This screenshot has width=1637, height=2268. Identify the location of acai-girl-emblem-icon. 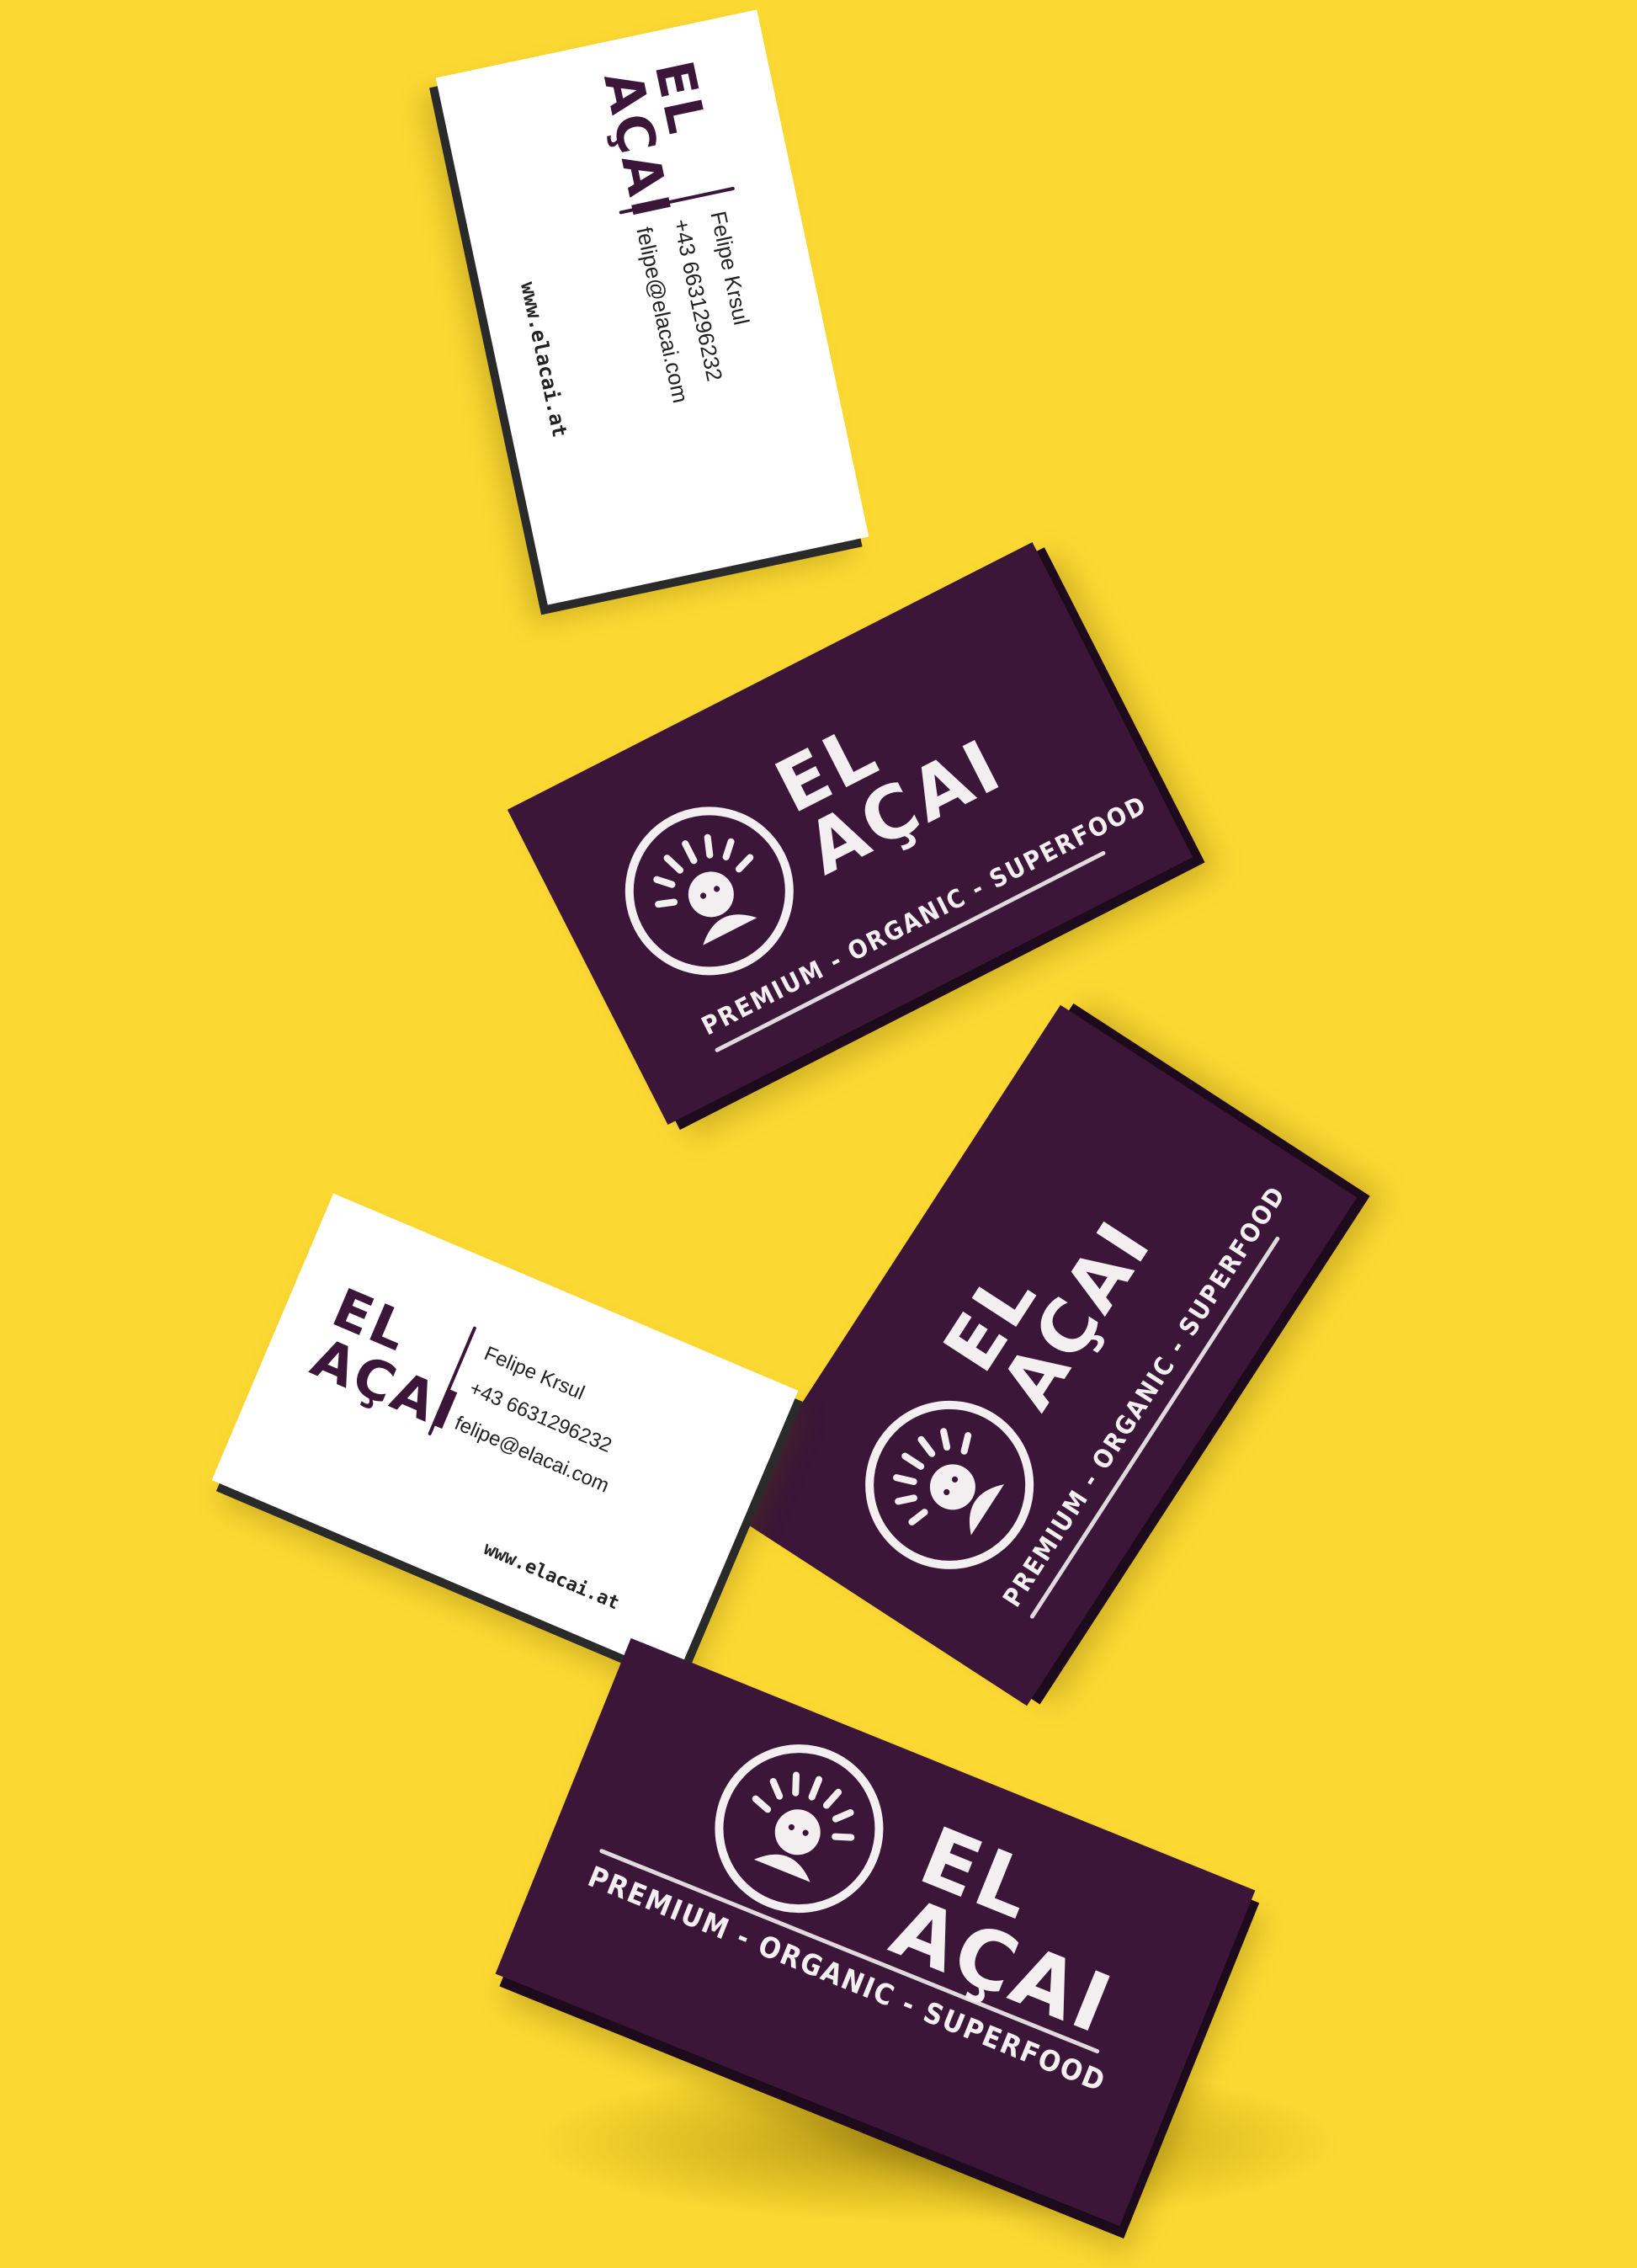
(799, 1829).